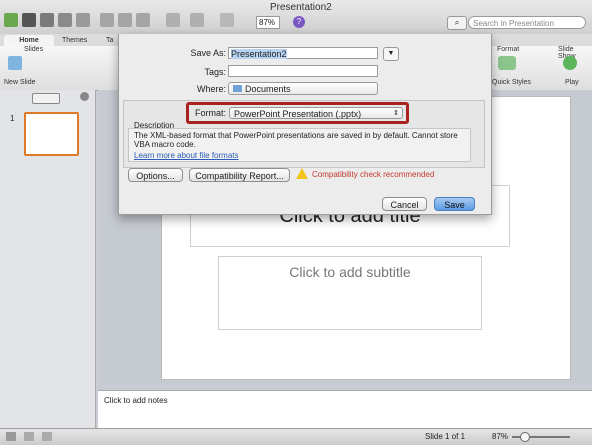 This screenshot has height=445, width=592. Describe the element at coordinates (507, 63) in the screenshot. I see `quick-styles-icon` at that location.